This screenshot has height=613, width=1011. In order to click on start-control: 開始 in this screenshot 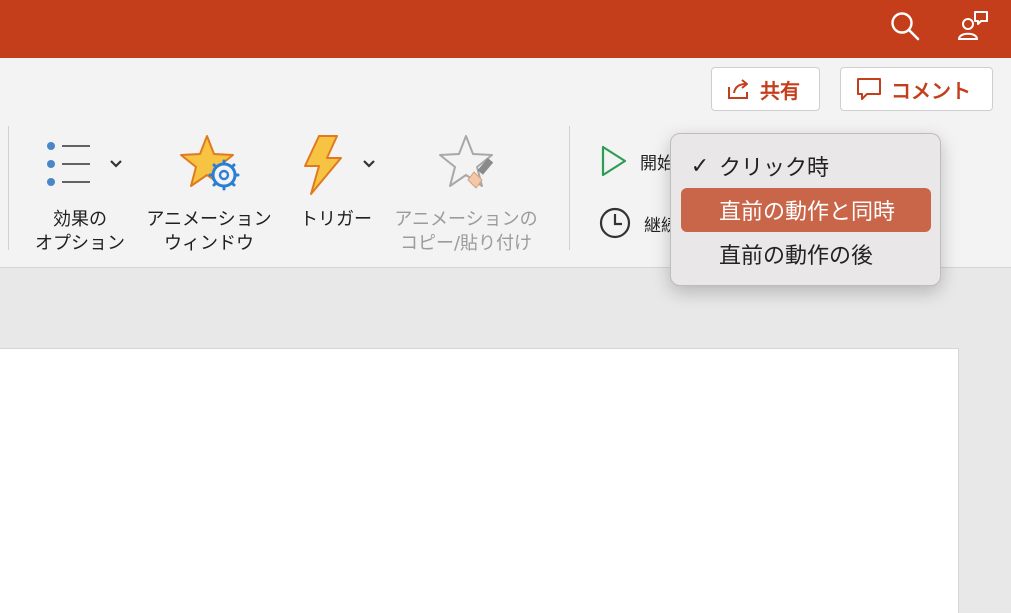, I will do `click(637, 161)`.